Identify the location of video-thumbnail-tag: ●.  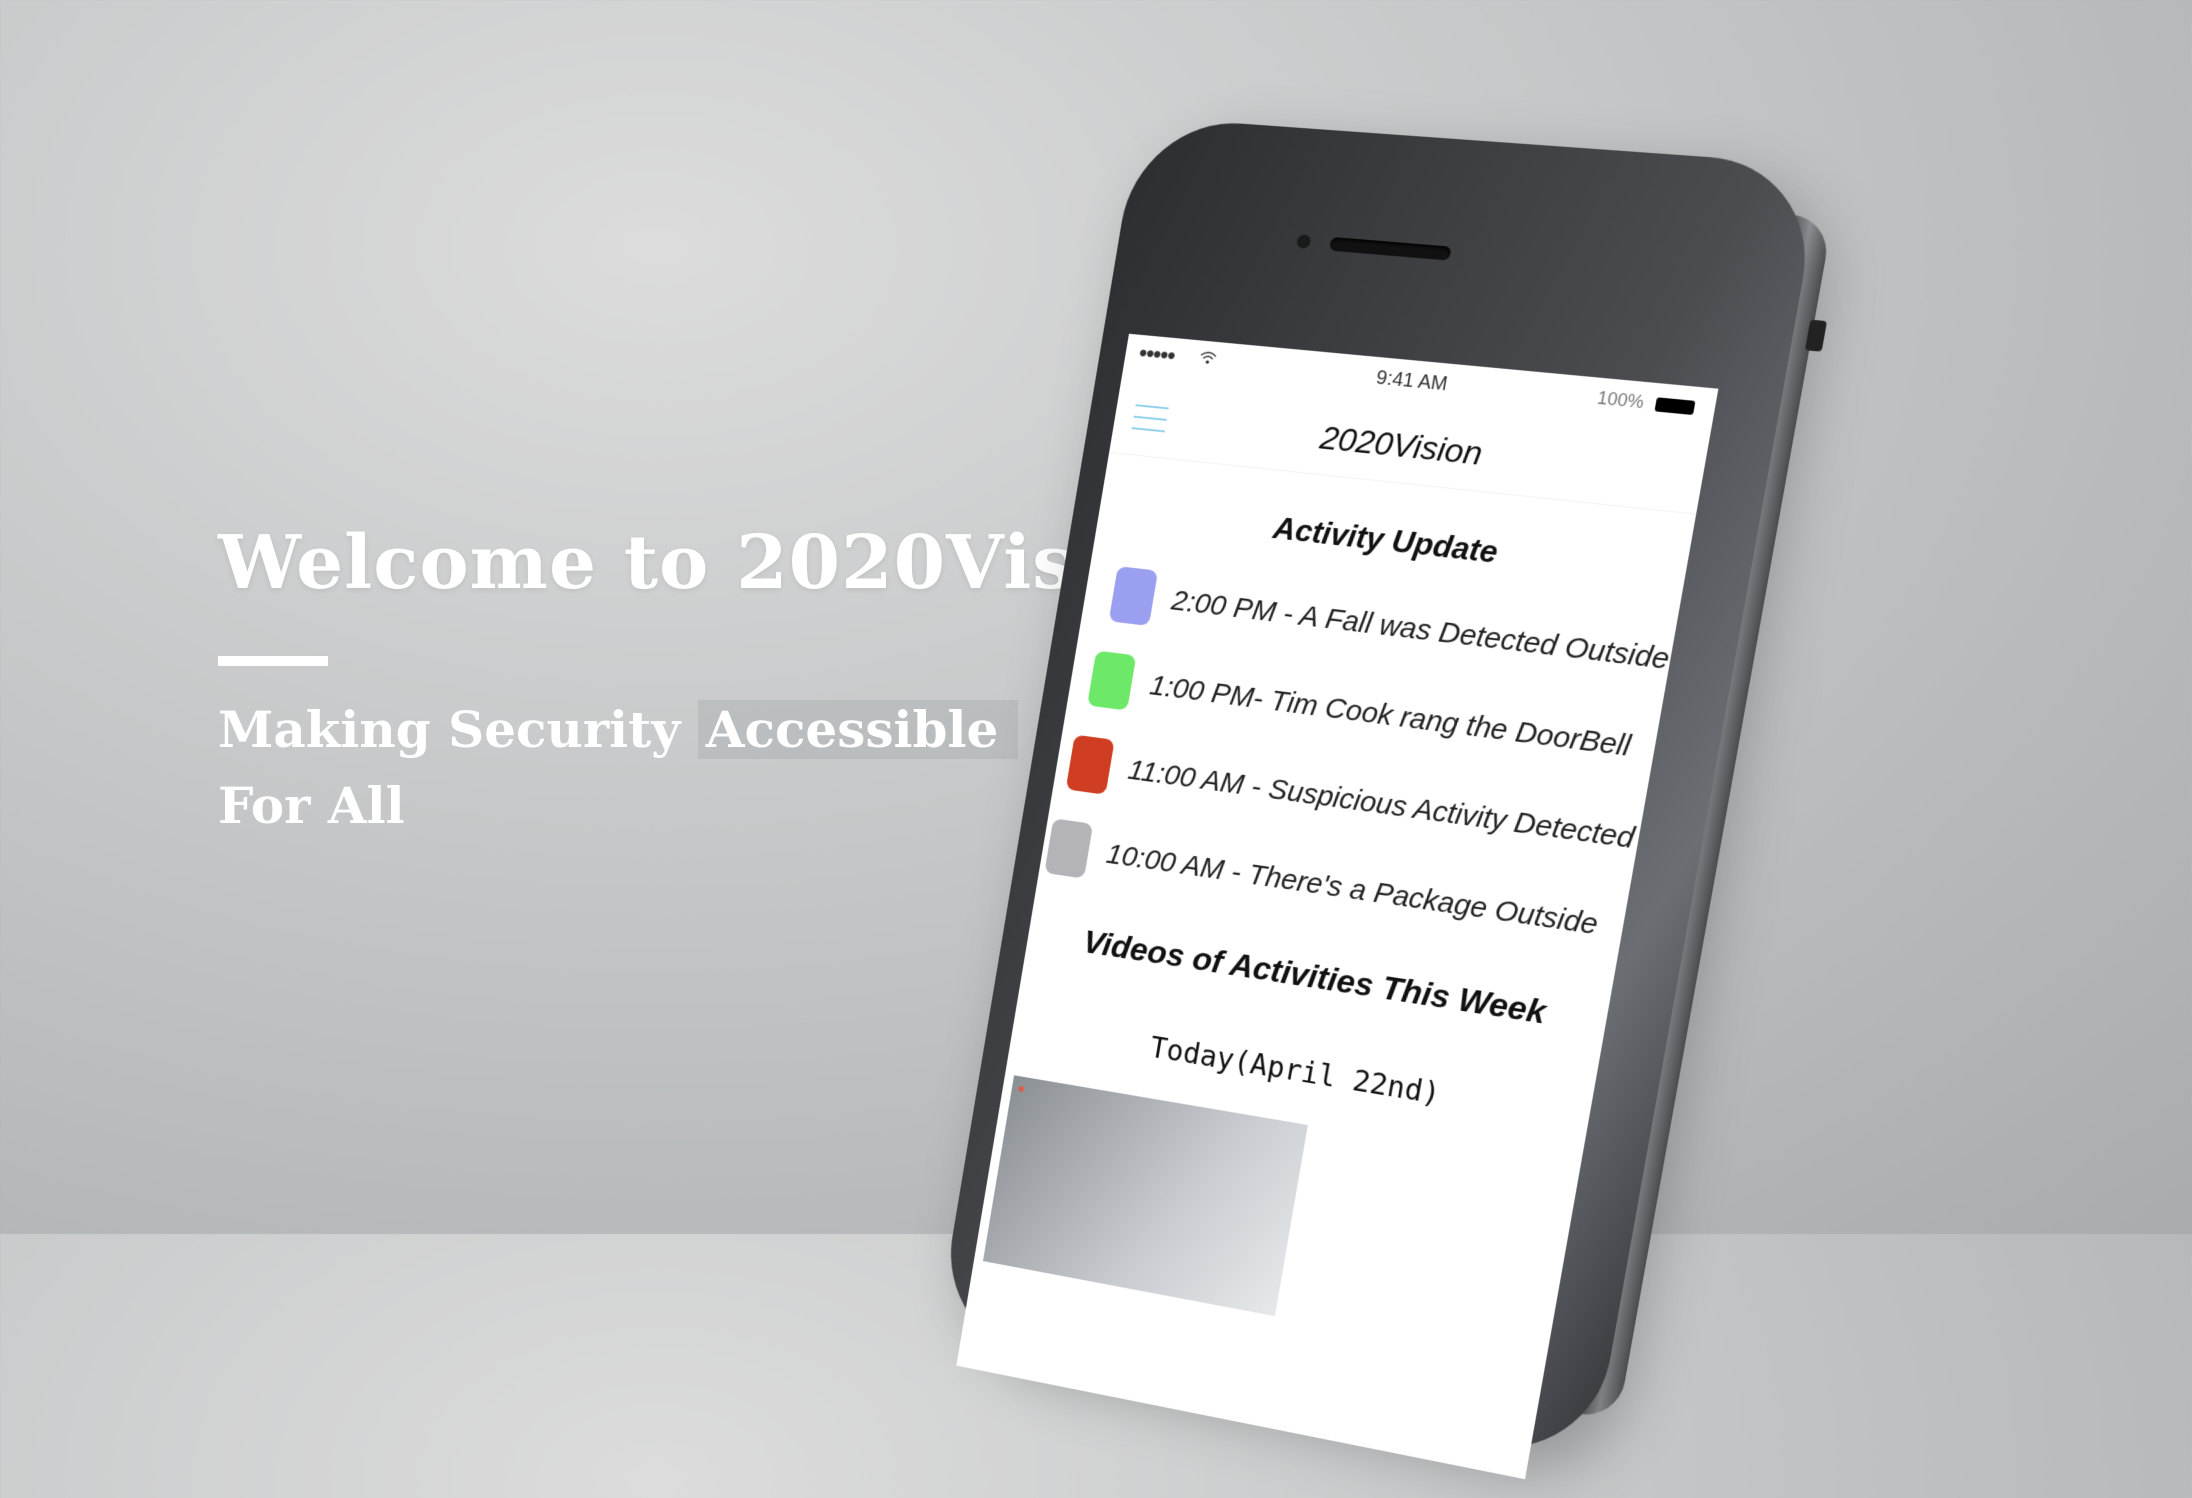
(1021, 1088).